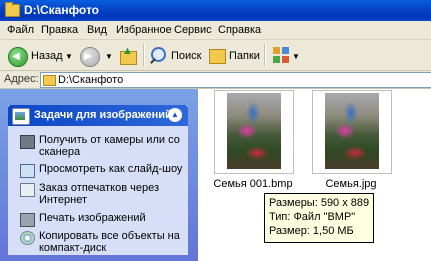  I want to click on picture-tasks-title: Задачи для изображений, so click(103, 115).